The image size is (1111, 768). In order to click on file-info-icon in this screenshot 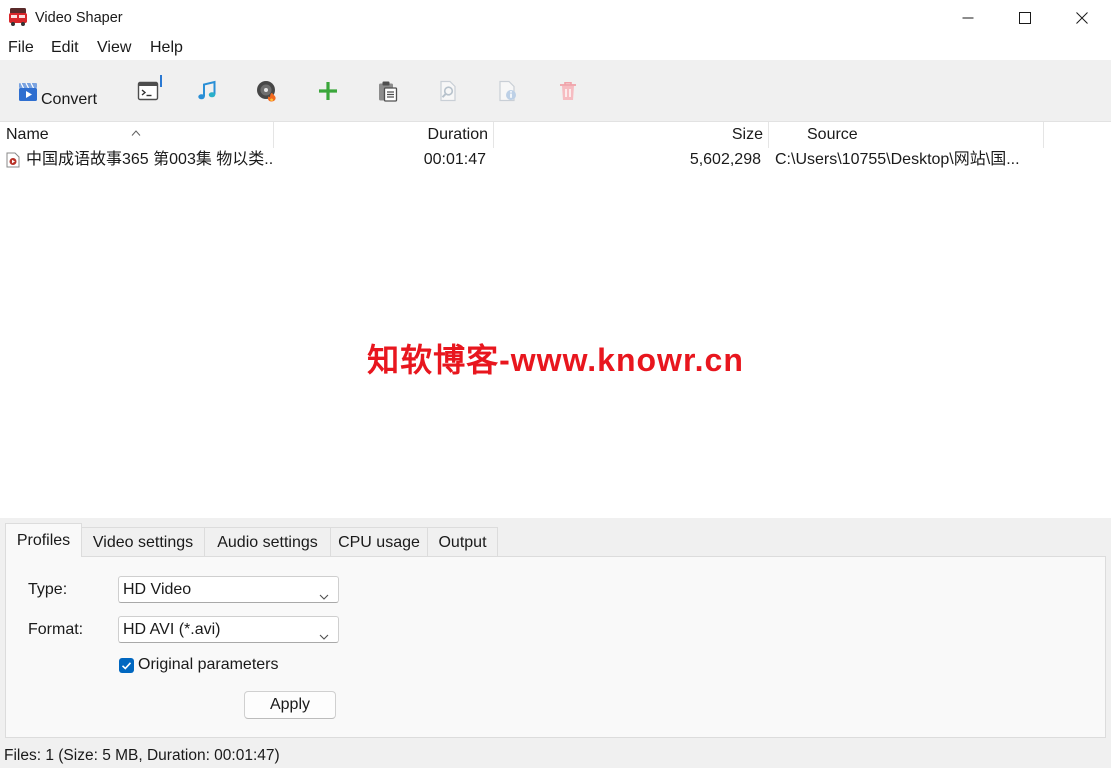, I will do `click(507, 91)`.